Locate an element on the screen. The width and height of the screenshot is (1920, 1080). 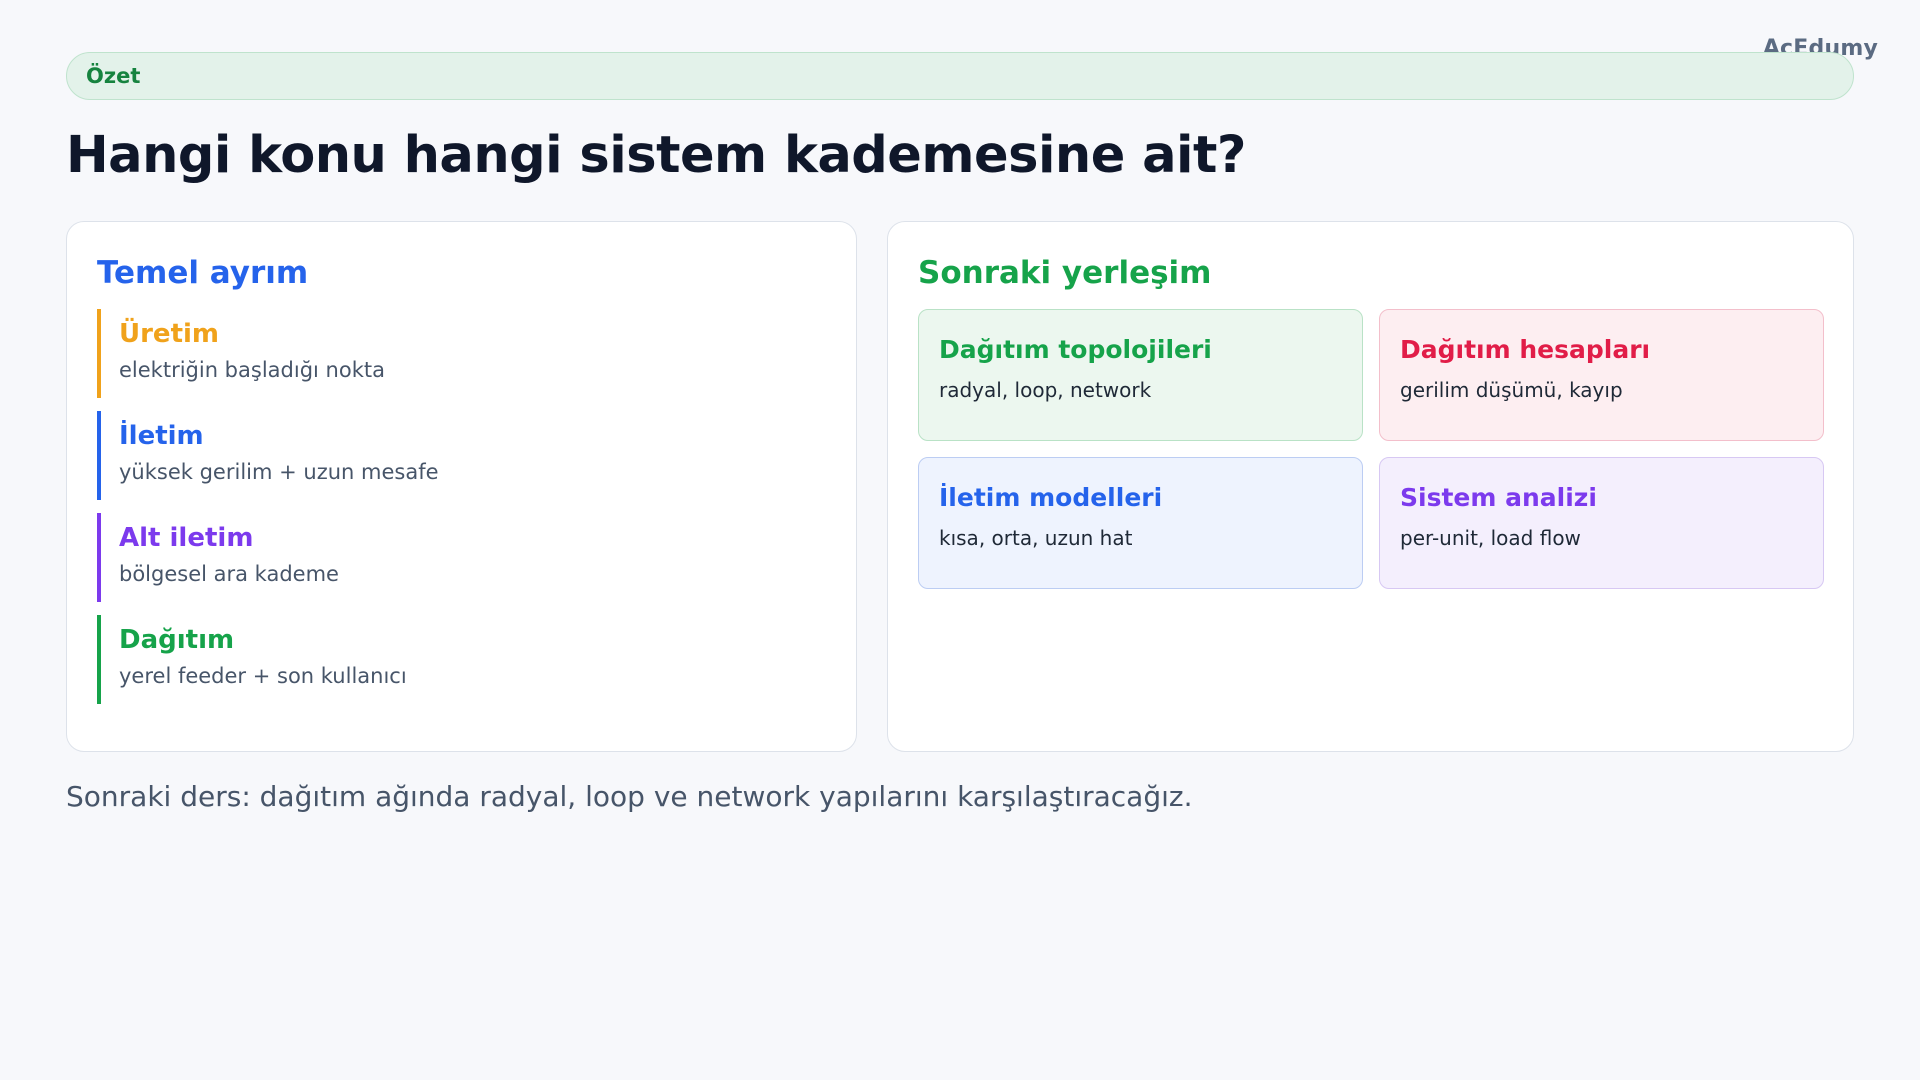
stage-name: Dağıtım is located at coordinates (177, 640).